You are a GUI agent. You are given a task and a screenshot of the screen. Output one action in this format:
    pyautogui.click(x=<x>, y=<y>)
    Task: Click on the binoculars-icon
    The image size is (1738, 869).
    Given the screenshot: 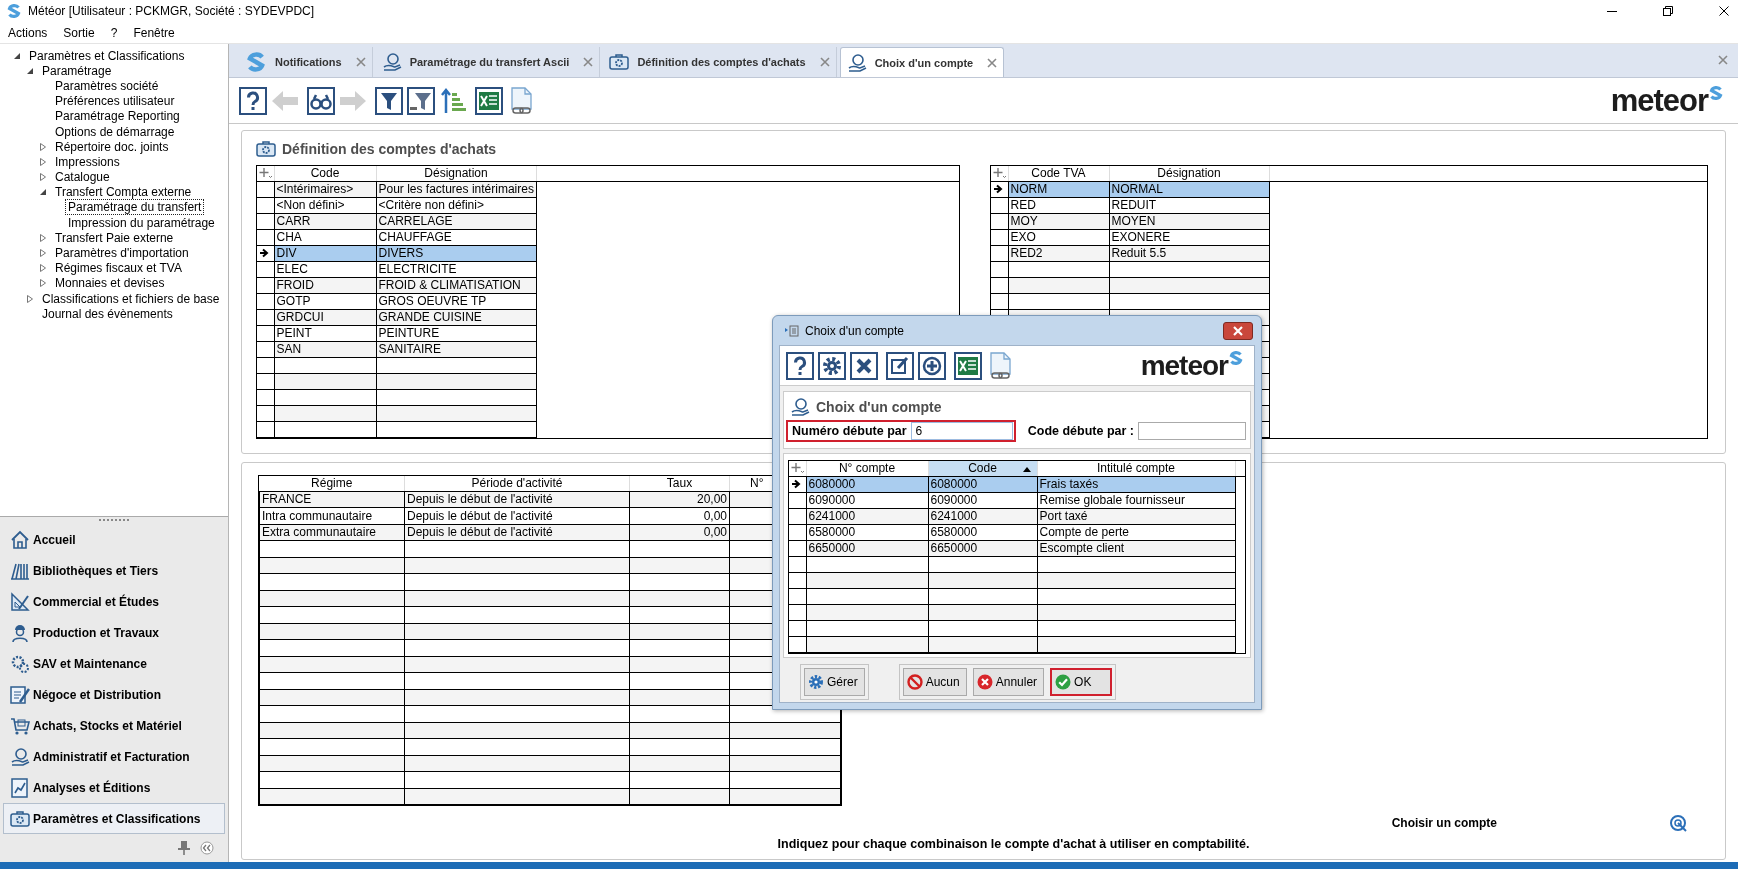 What is the action you would take?
    pyautogui.click(x=321, y=100)
    